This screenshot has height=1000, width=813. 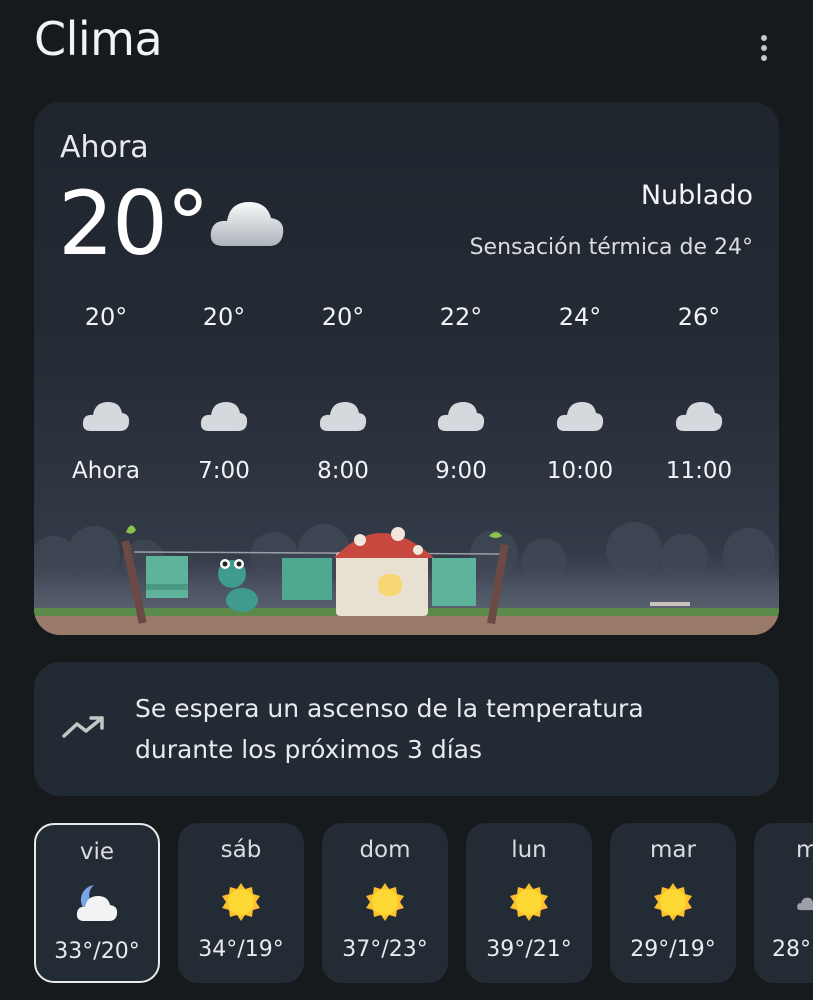 What do you see at coordinates (406, 572) in the screenshot?
I see `weather-illustration` at bounding box center [406, 572].